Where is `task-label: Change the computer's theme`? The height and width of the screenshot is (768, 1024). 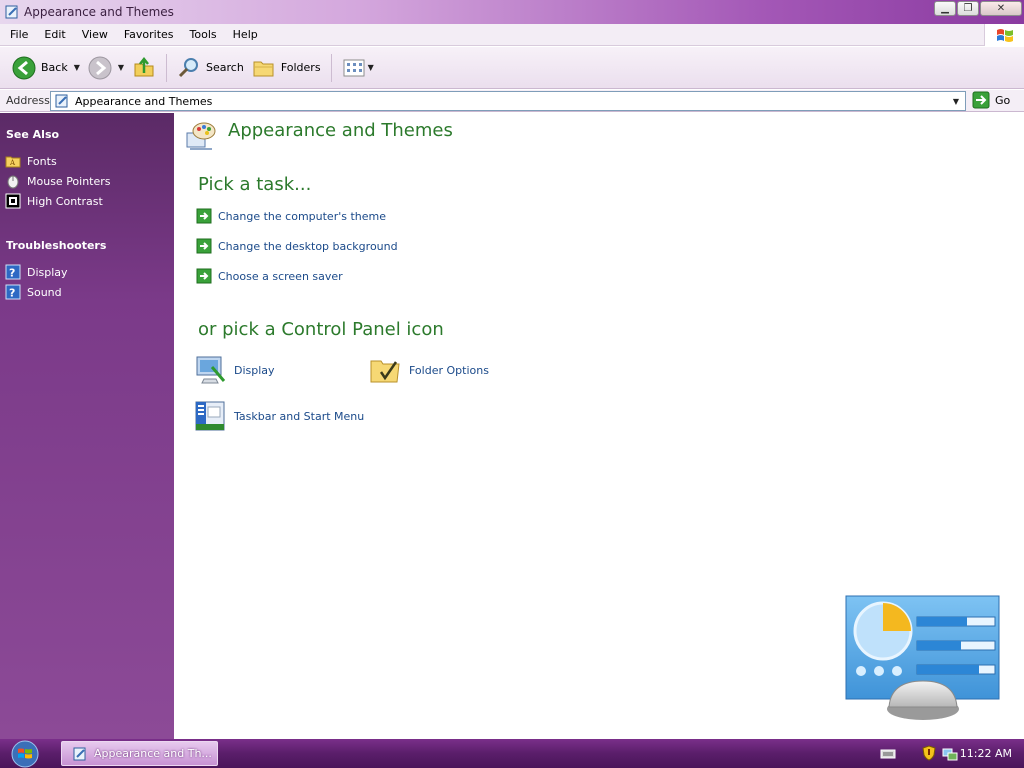 task-label: Change the computer's theme is located at coordinates (302, 216).